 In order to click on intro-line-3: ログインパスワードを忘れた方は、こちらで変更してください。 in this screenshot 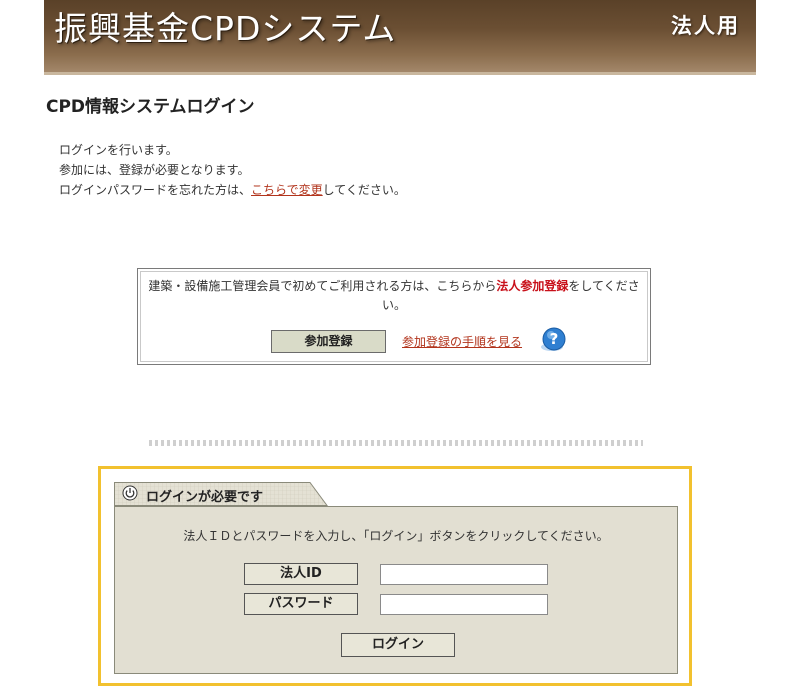, I will do `click(232, 190)`.